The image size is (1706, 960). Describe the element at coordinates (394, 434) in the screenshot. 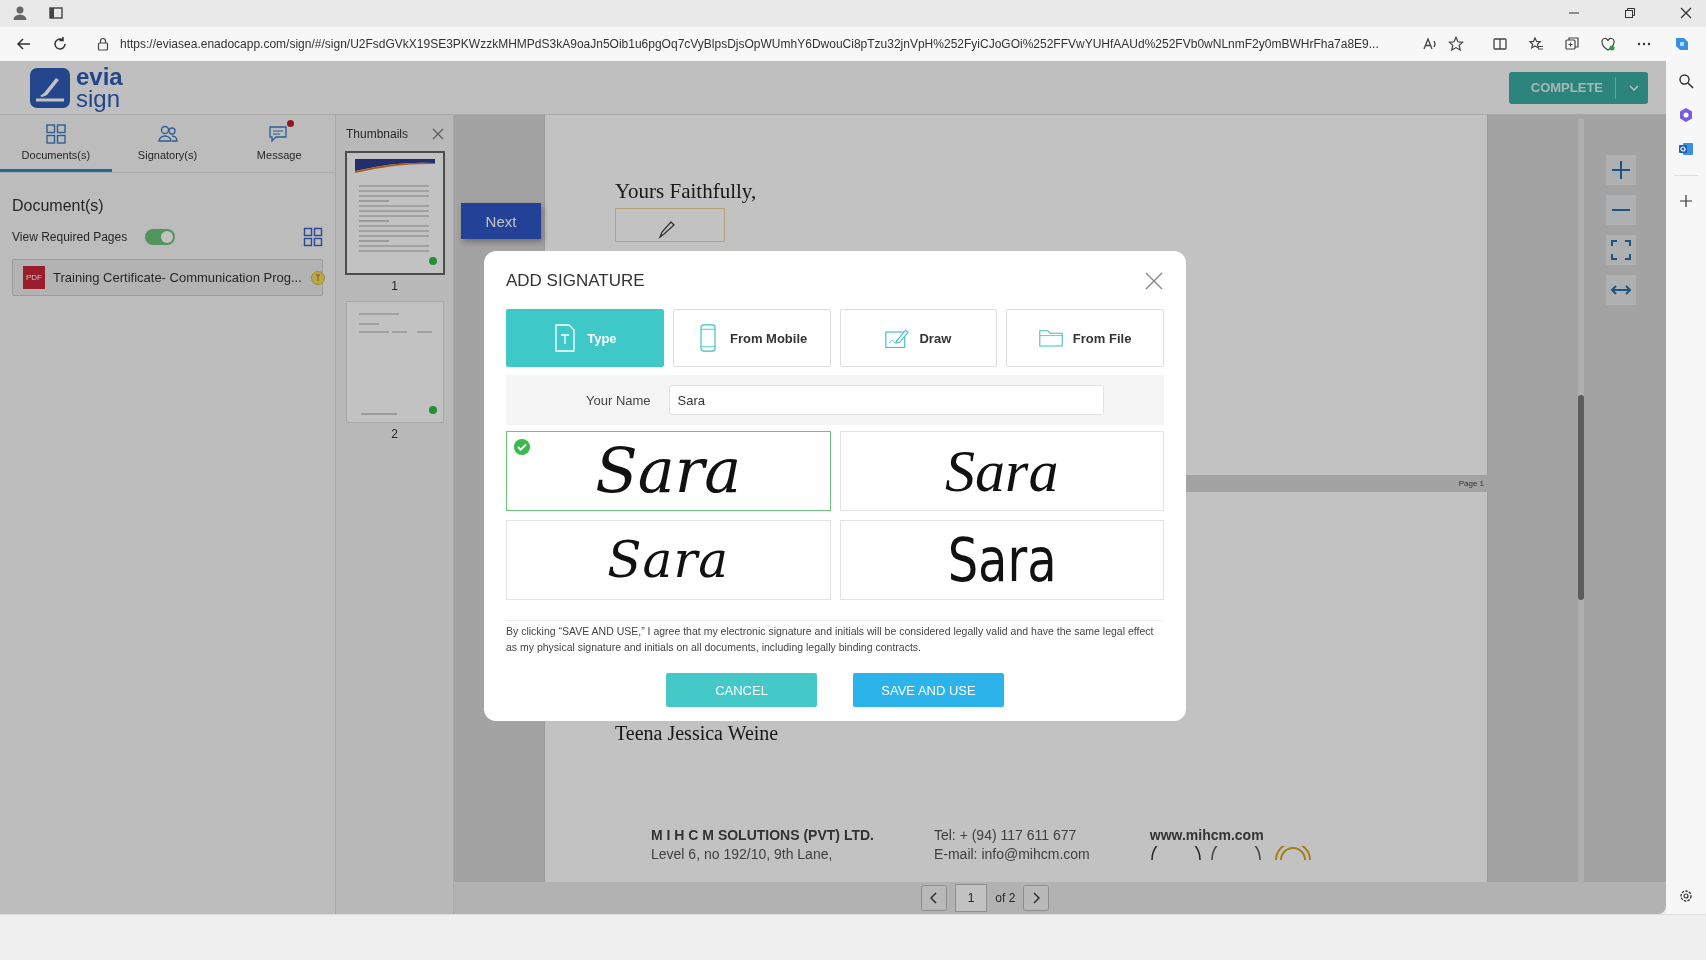

I see `page-number: 2` at that location.